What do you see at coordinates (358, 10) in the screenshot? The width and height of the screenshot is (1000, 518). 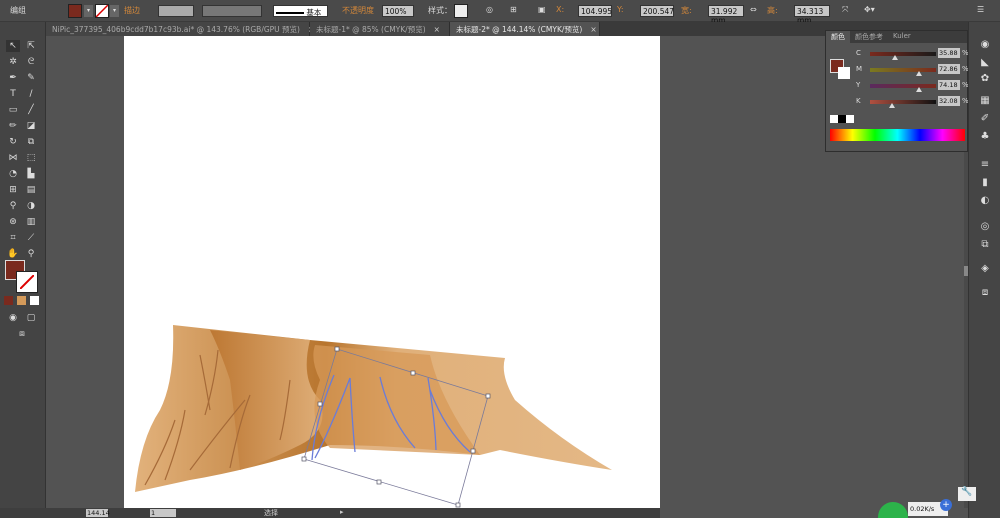 I see `opacity-label: 不透明度` at bounding box center [358, 10].